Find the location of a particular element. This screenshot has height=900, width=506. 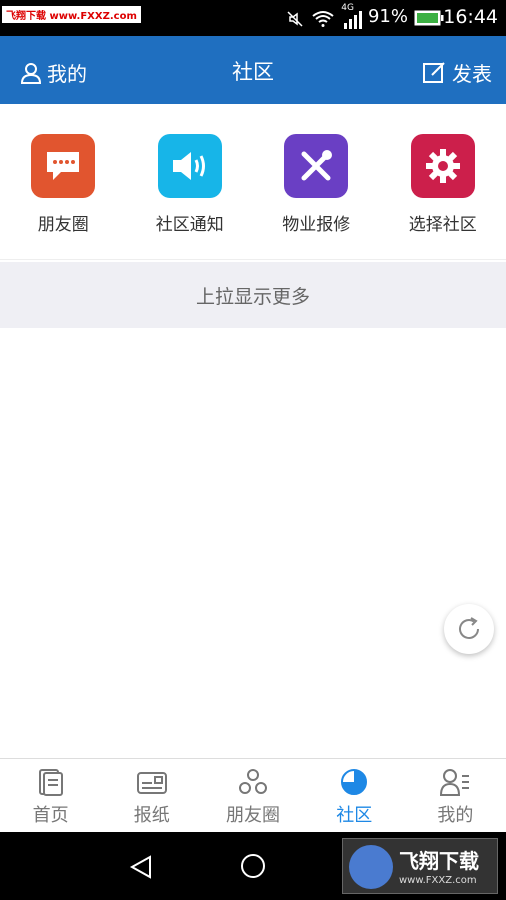

action-label: 朋友圈 is located at coordinates (63, 225).